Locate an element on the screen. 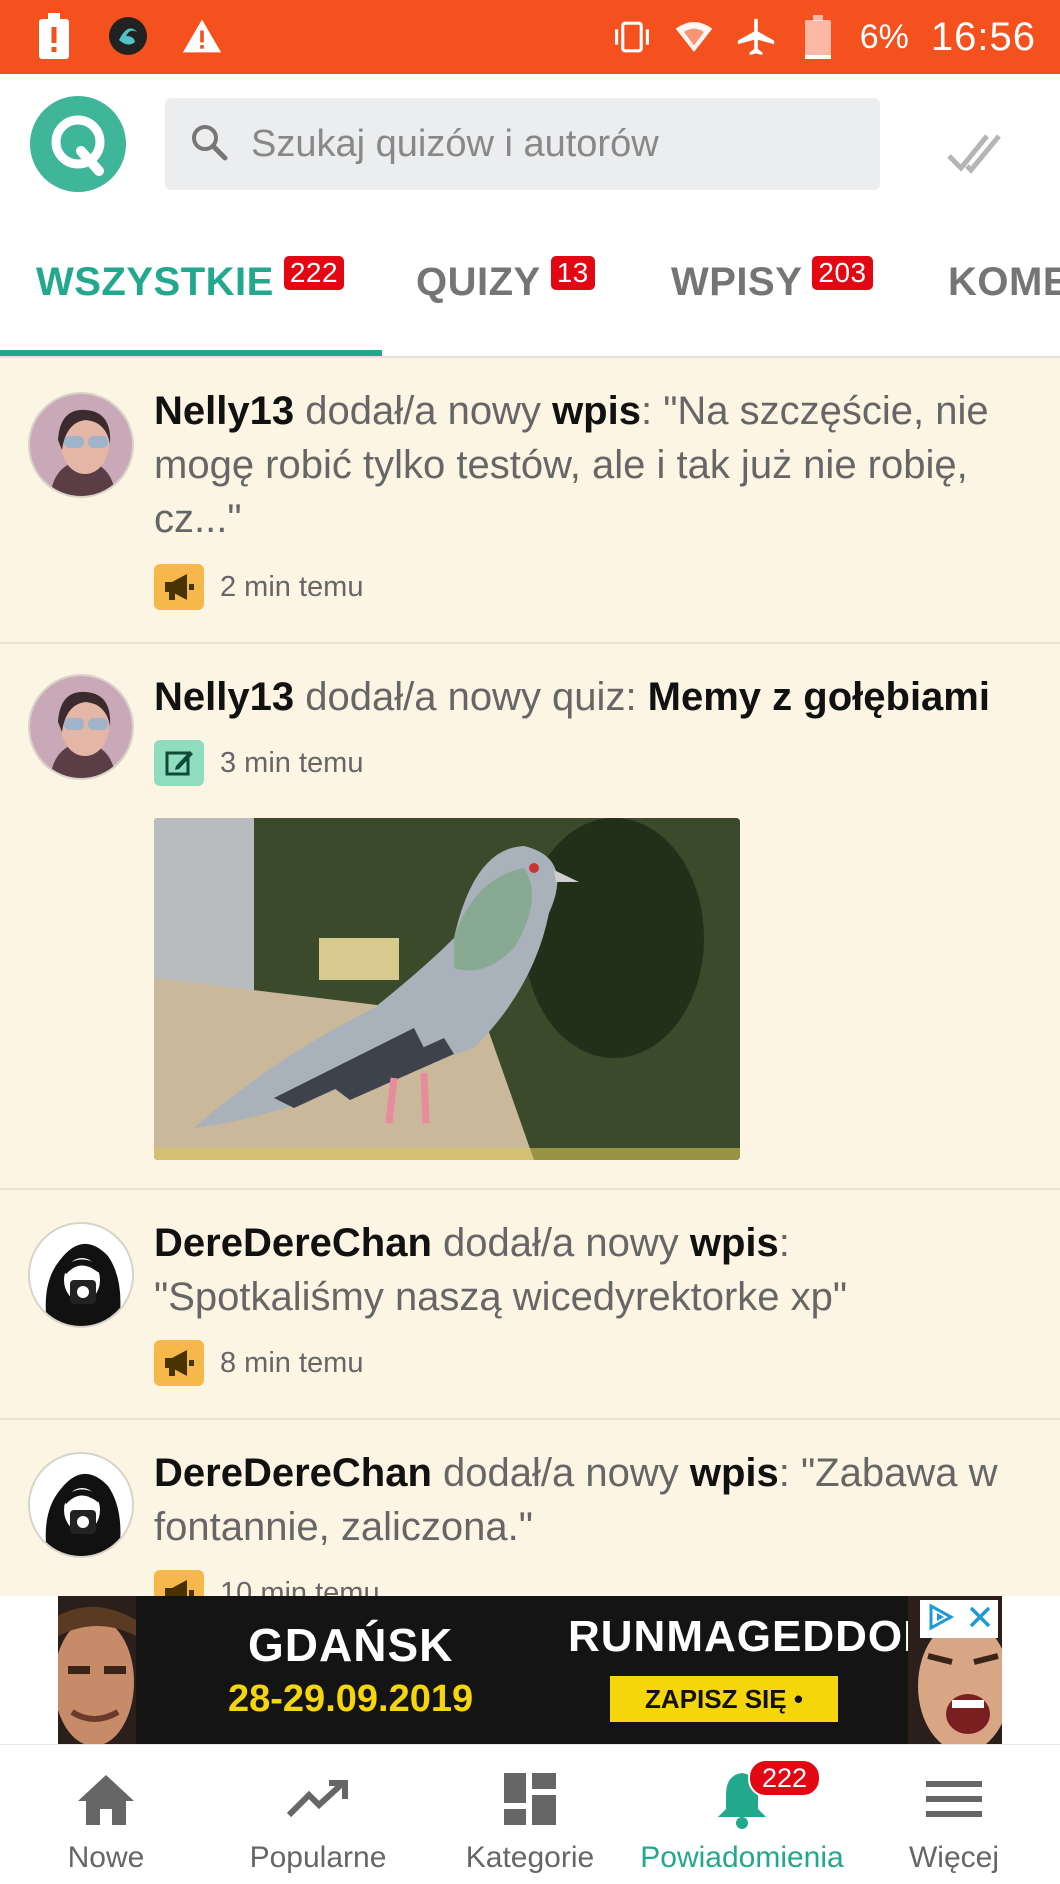 The height and width of the screenshot is (1884, 1060). search-icon is located at coordinates (209, 144).